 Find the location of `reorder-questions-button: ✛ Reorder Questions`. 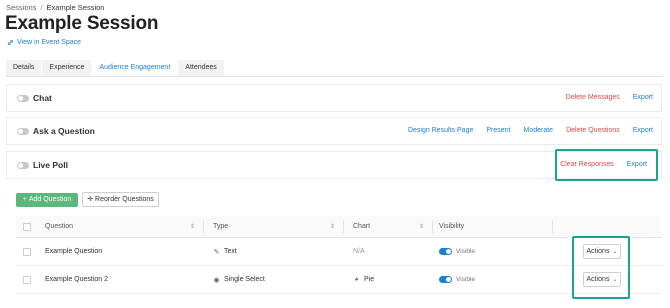

reorder-questions-button: ✛ Reorder Questions is located at coordinates (120, 199).